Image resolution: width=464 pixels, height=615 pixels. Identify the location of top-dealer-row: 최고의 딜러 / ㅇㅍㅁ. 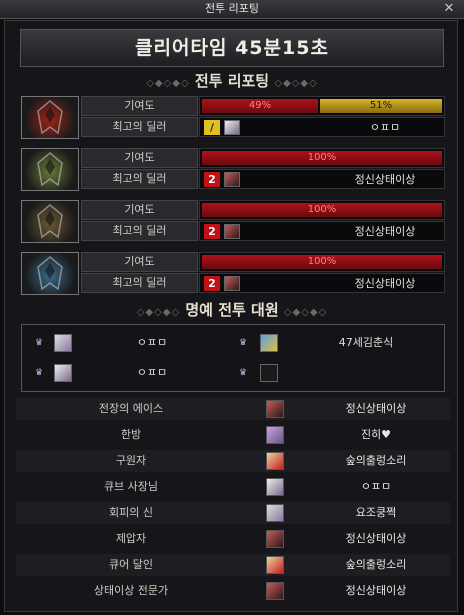
(263, 127).